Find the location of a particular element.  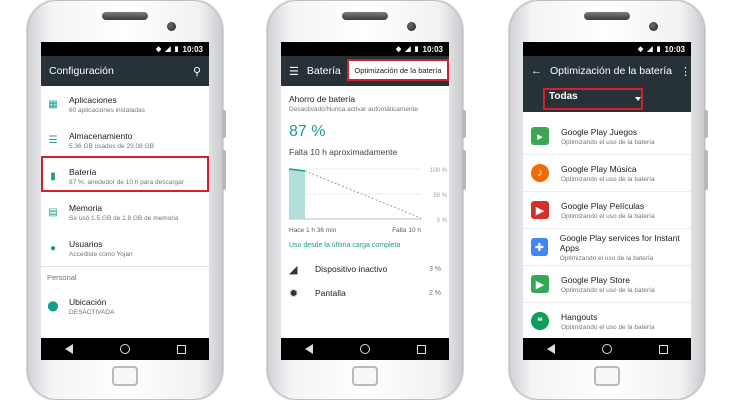

play-movies-icon: ▶ is located at coordinates (540, 210).